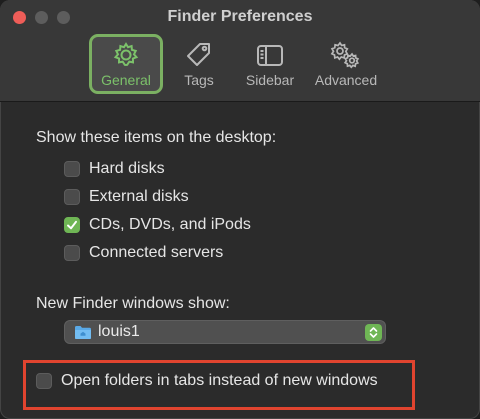 The image size is (480, 419). Describe the element at coordinates (170, 224) in the screenshot. I see `cds-dvds-ipods-label: CDs, DVDs, and iPods` at that location.